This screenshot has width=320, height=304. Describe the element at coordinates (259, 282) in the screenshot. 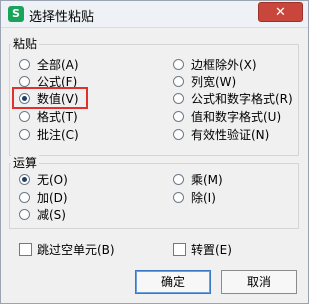

I see `cancel-button: 取消` at that location.